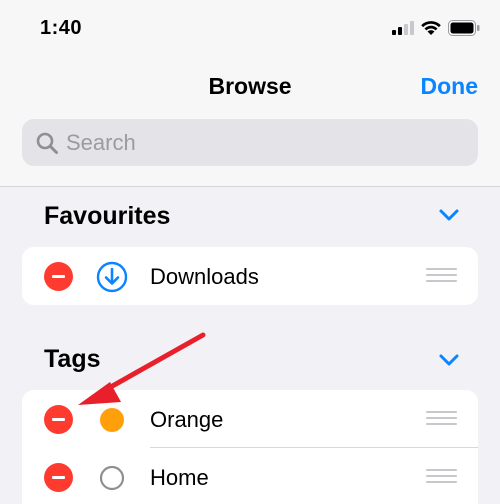 This screenshot has height=504, width=500. I want to click on list-item-downloads: Downloads, so click(250, 276).